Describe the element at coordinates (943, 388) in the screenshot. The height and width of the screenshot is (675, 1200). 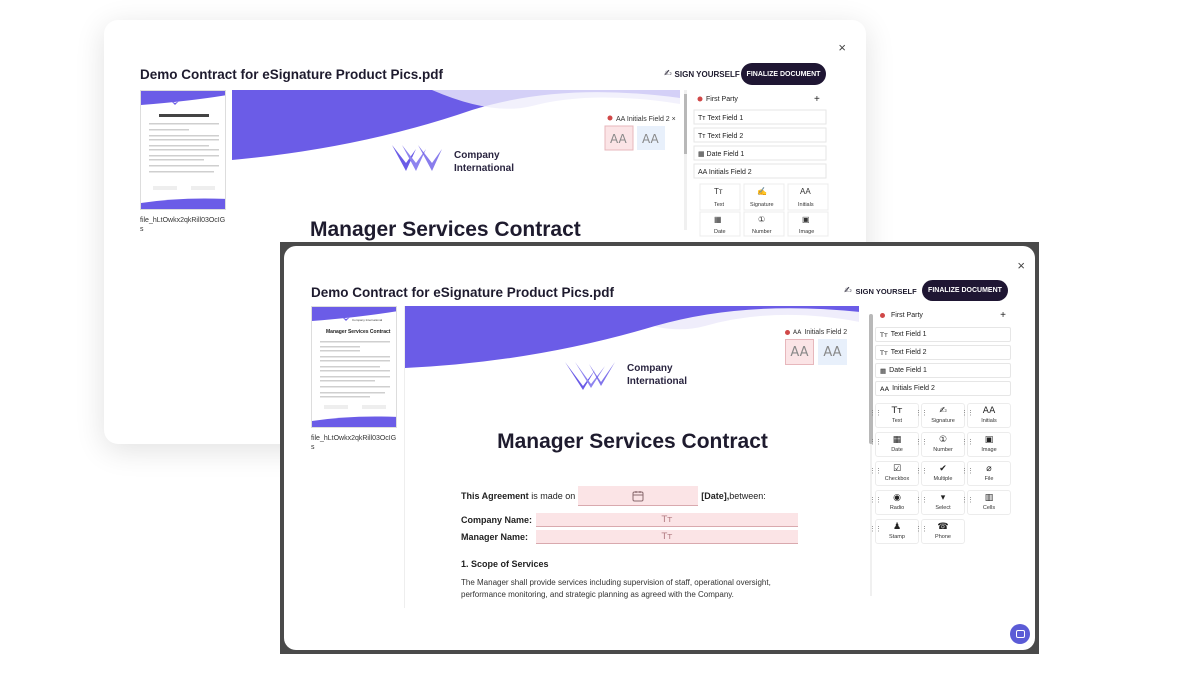
I see `placed-field-item: AA Initials Field 2` at that location.